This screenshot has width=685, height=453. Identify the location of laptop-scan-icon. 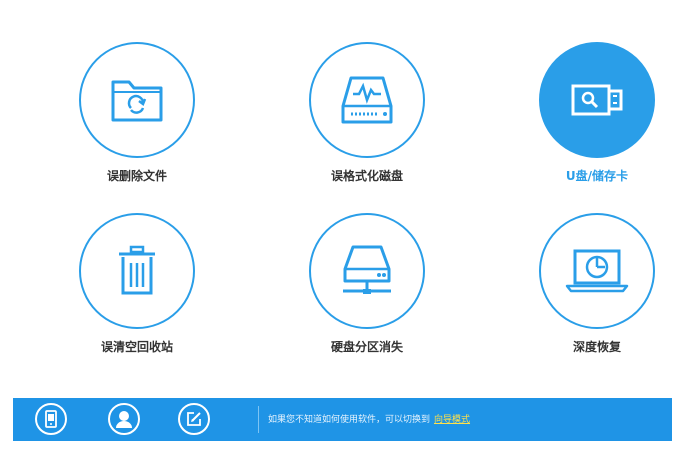
(597, 271).